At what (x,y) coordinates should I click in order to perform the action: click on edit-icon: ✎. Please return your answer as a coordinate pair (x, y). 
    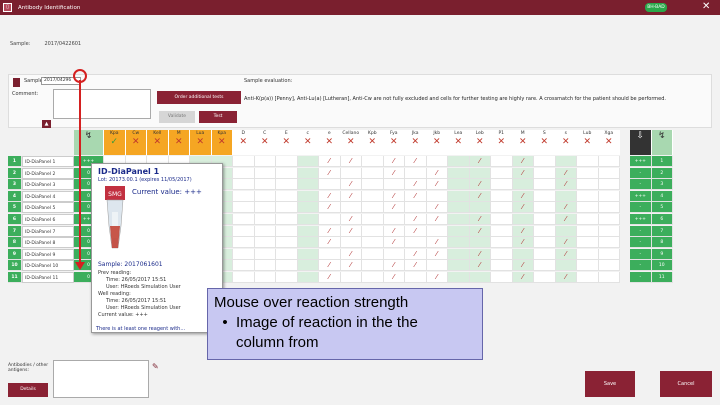
    Looking at the image, I should click on (155, 366).